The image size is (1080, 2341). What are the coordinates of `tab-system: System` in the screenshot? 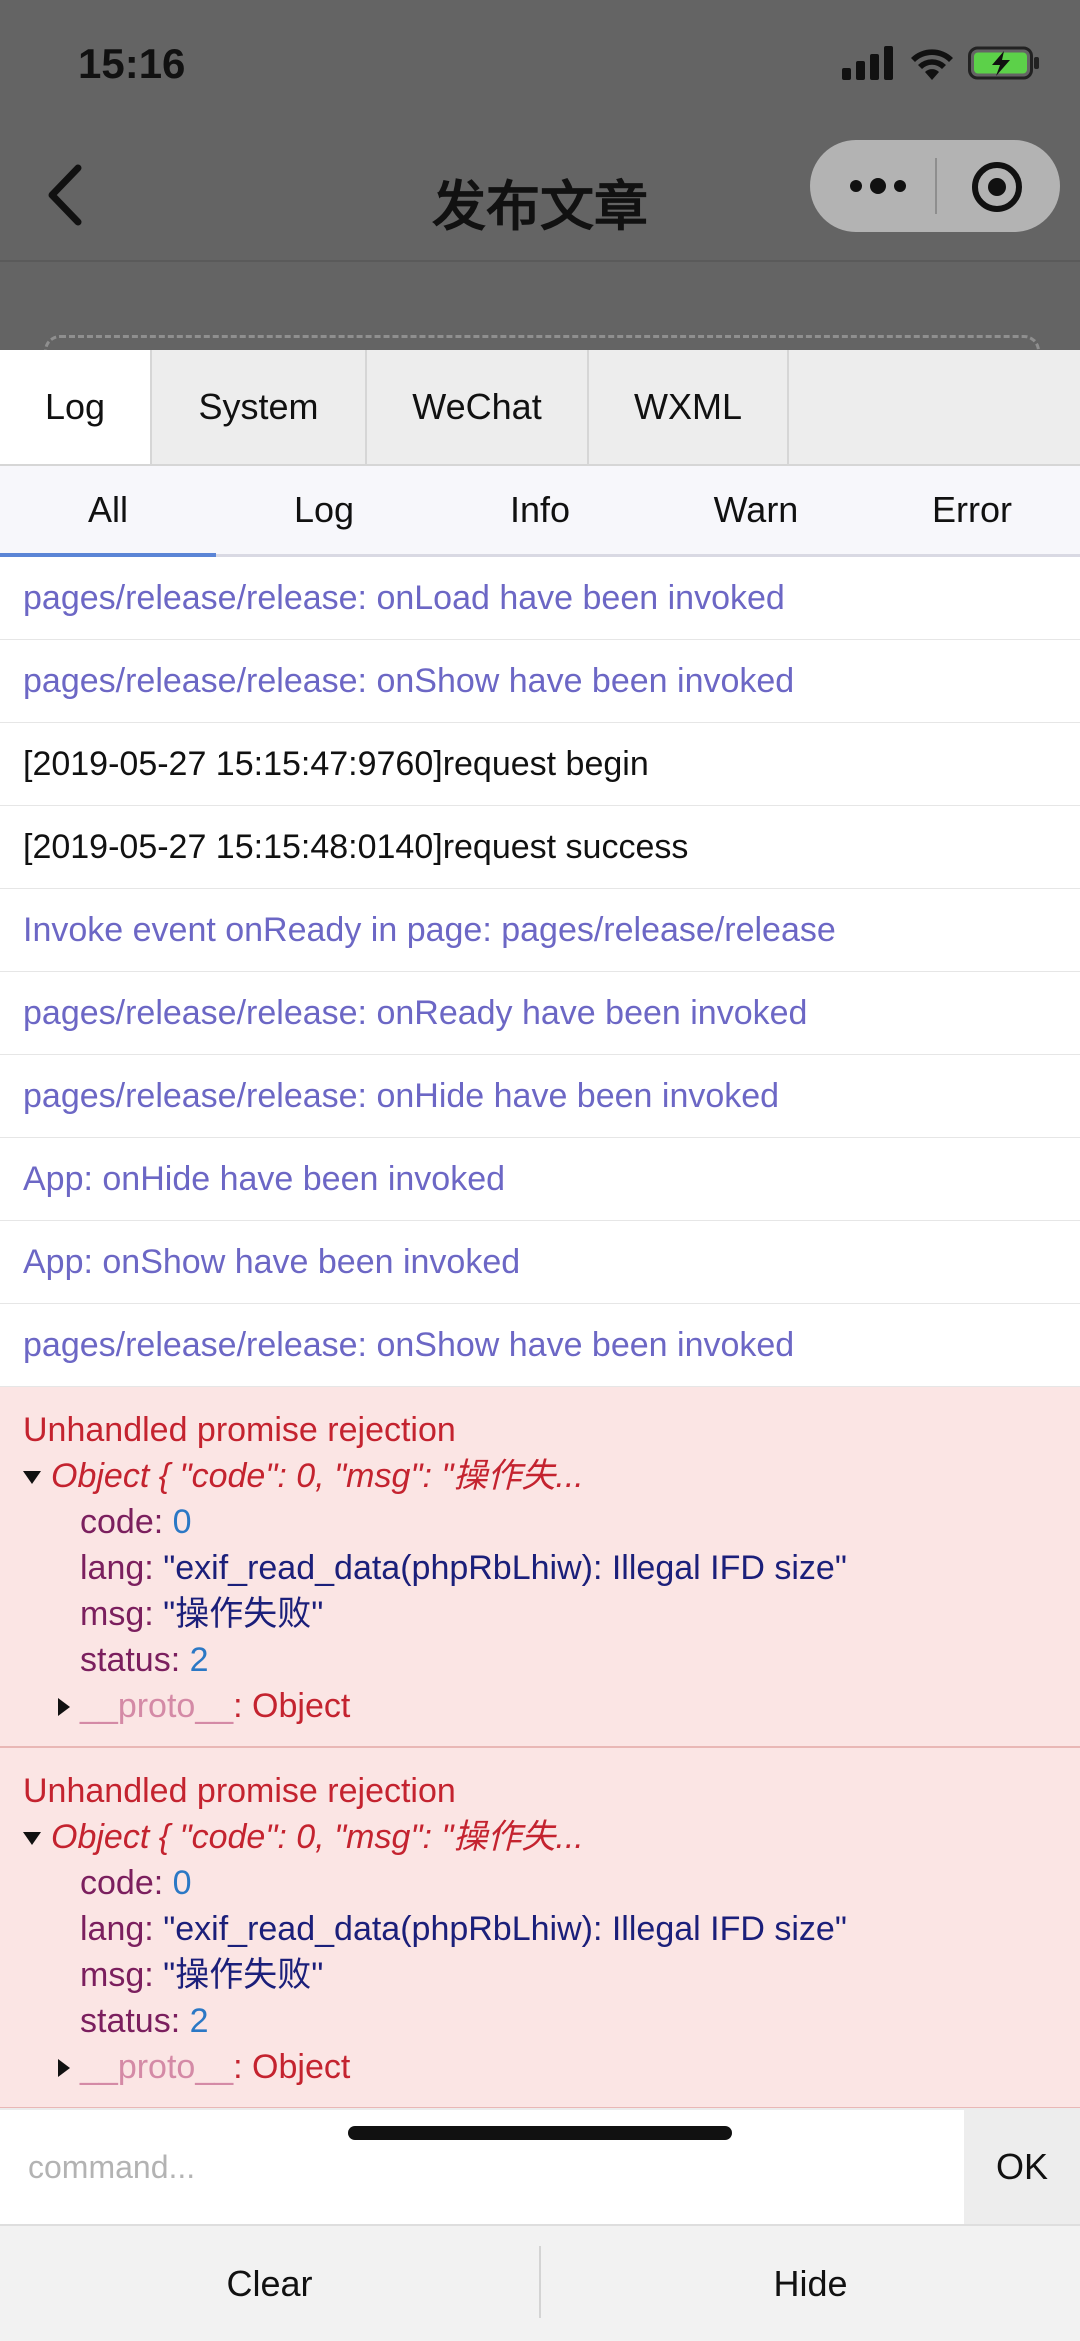 It's located at (259, 407).